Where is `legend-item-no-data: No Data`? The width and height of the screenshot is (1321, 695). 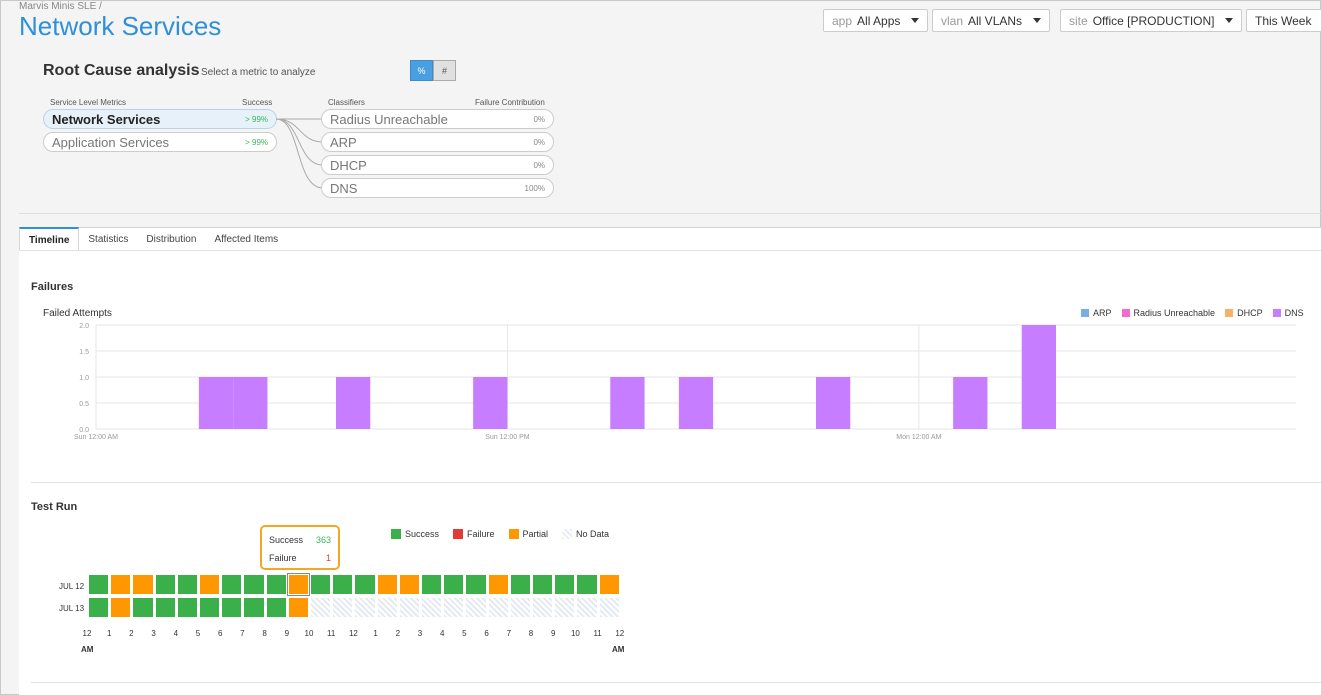 legend-item-no-data: No Data is located at coordinates (585, 534).